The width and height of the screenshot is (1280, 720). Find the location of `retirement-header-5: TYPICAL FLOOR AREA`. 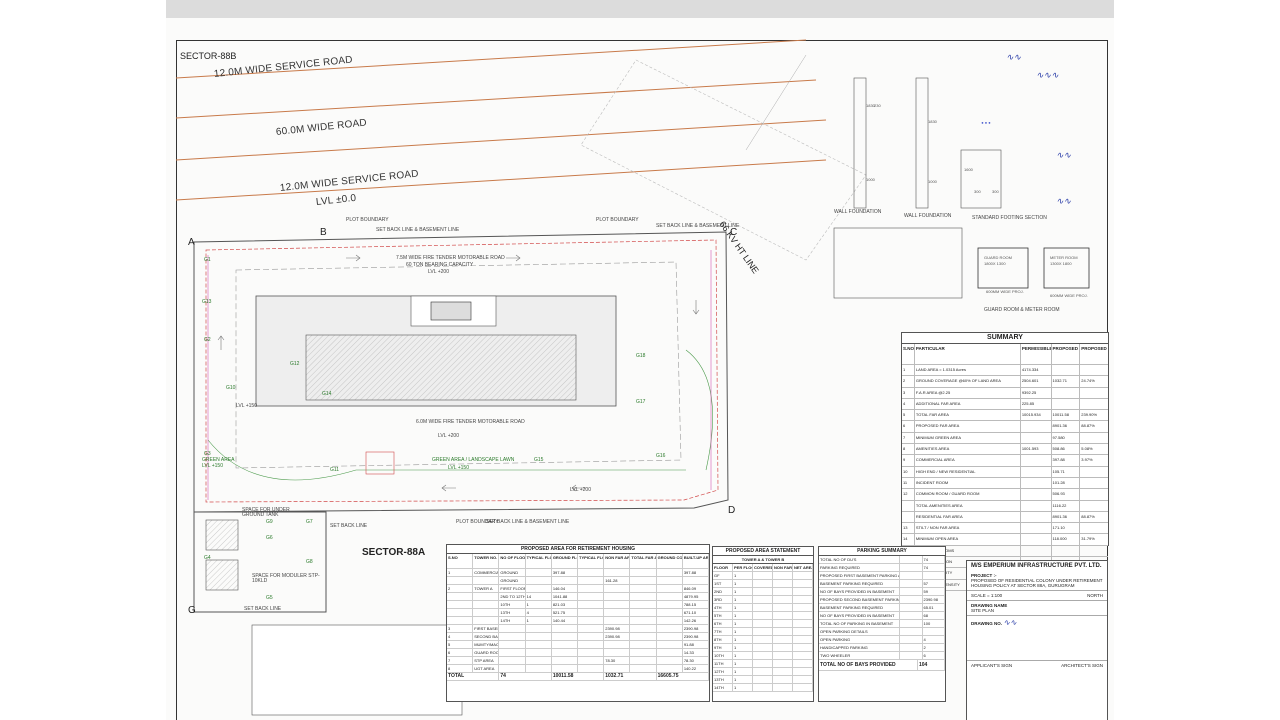

retirement-header-5: TYPICAL FLOOR AREA is located at coordinates (591, 561).